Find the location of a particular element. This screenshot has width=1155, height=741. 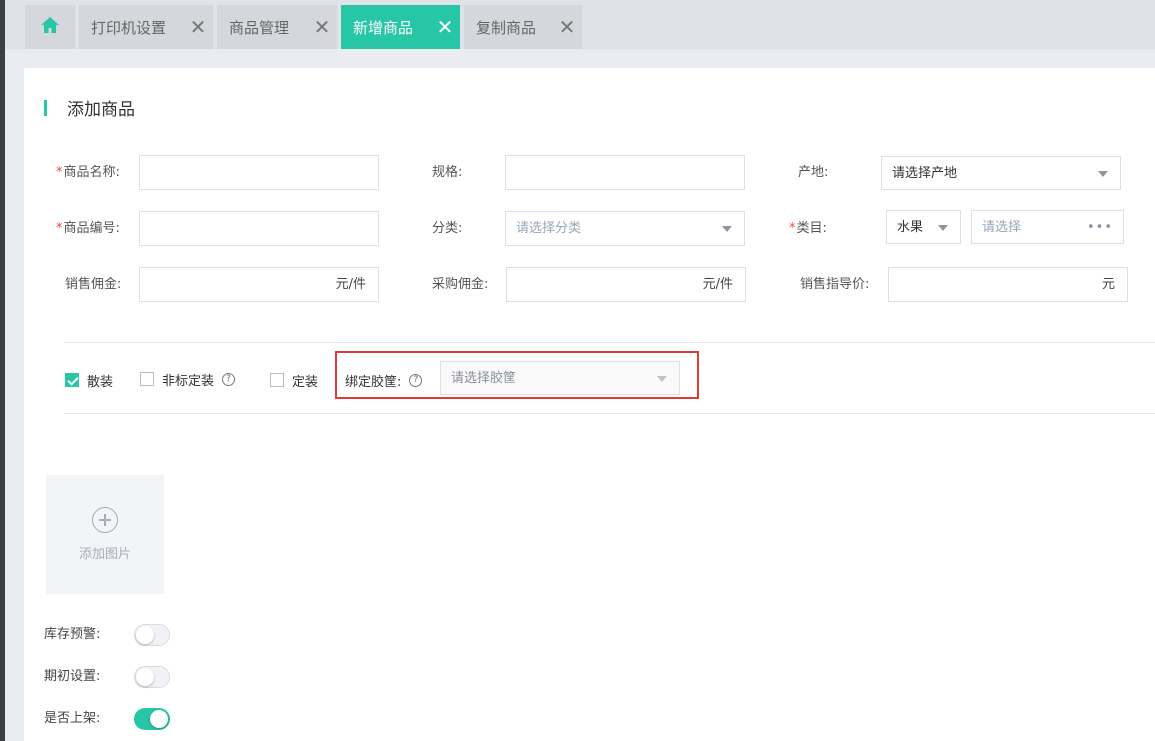

stock-warning-label: 库存预警: is located at coordinates (72, 634).